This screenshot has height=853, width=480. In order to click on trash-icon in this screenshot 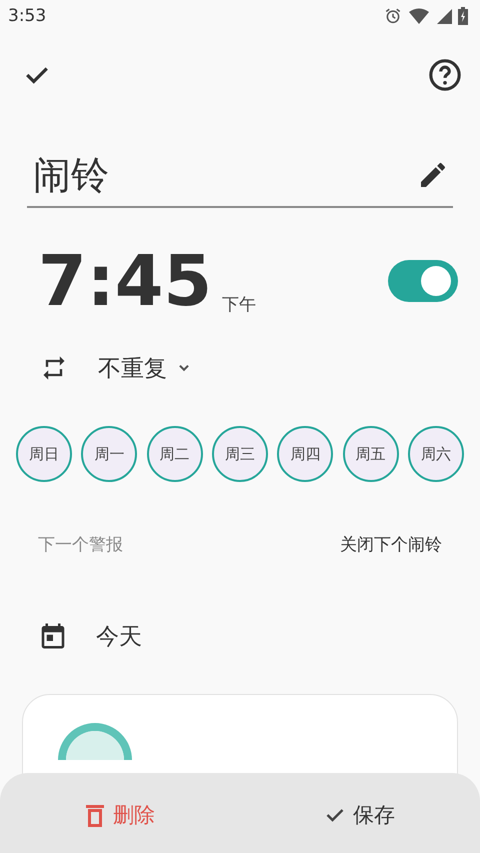, I will do `click(95, 815)`.